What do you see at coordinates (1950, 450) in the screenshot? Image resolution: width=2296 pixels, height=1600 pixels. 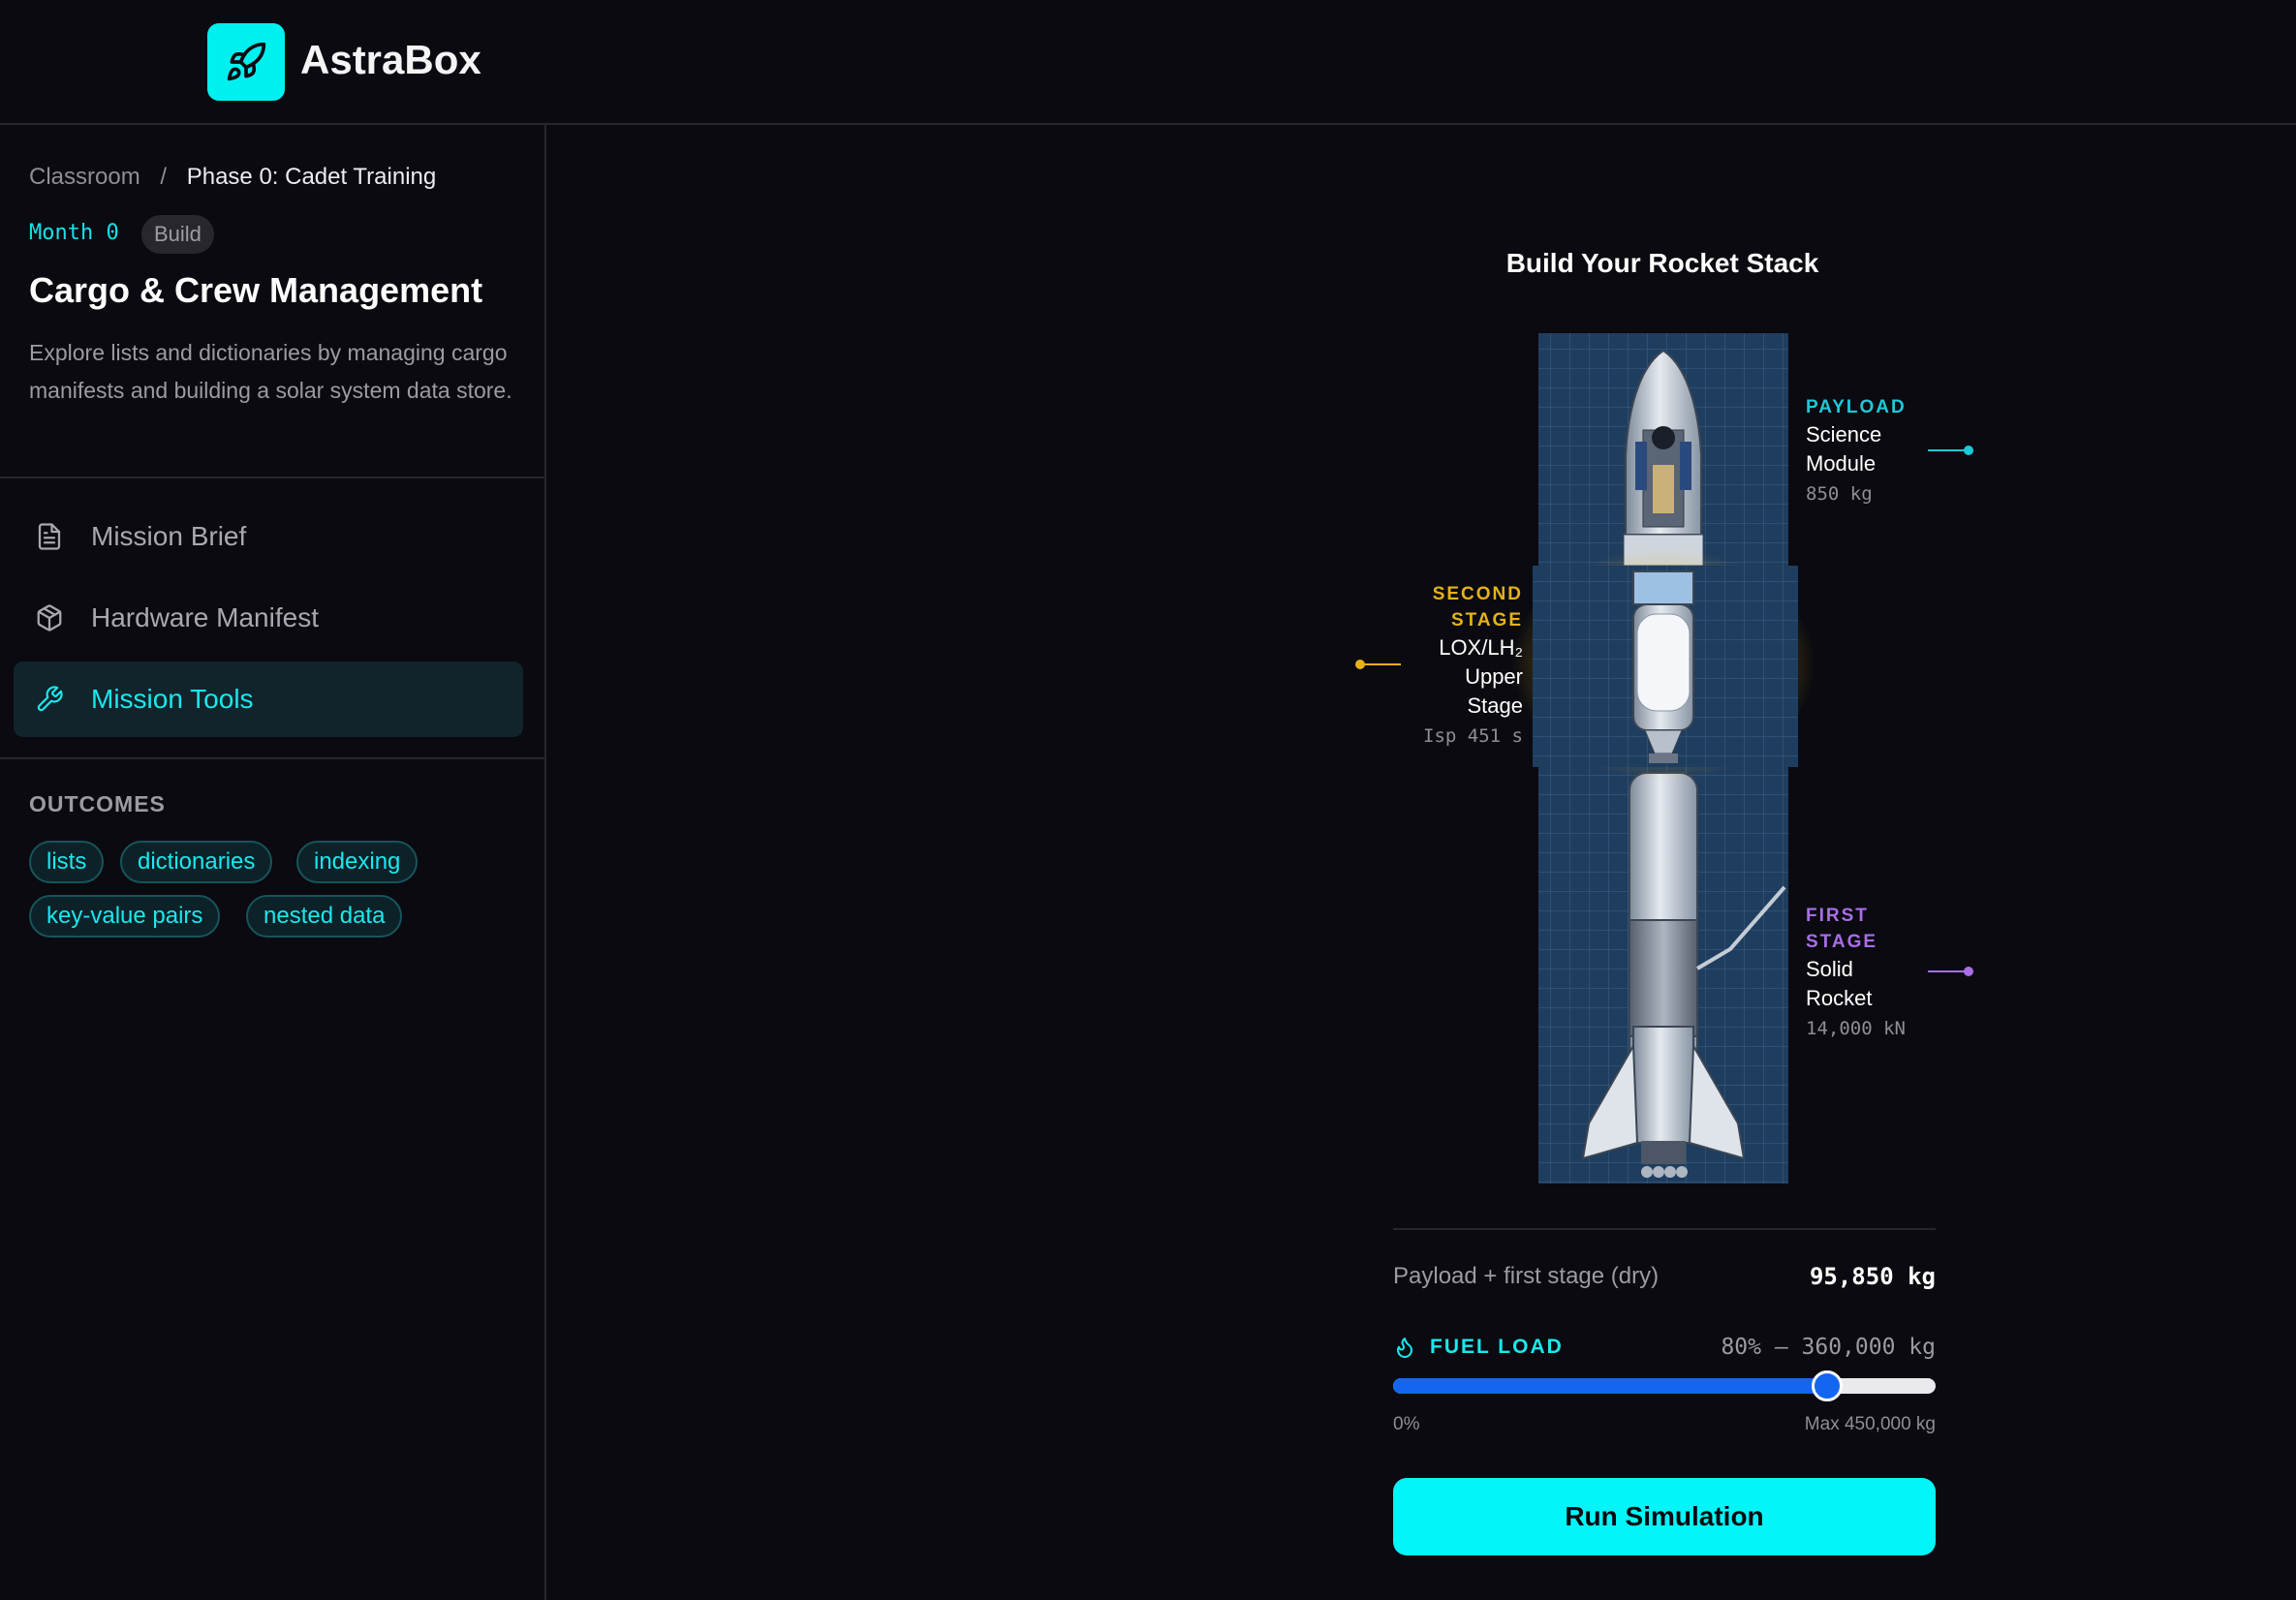 I see `payload-connector` at bounding box center [1950, 450].